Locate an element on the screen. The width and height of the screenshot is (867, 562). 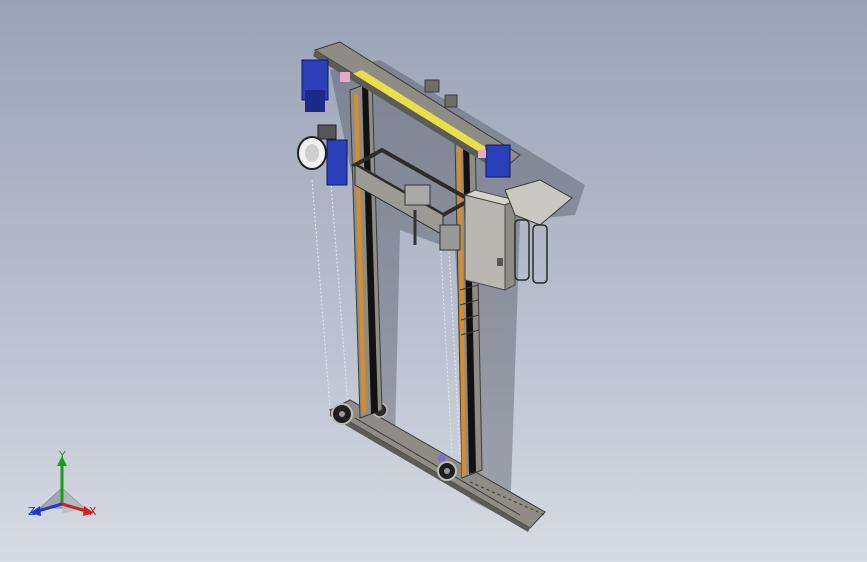
triad-z-label: Z is located at coordinates (32, 511).